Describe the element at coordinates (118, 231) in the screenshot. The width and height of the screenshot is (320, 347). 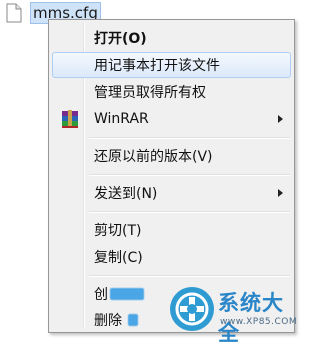
I see `menu-item-label: 剪切(T)` at that location.